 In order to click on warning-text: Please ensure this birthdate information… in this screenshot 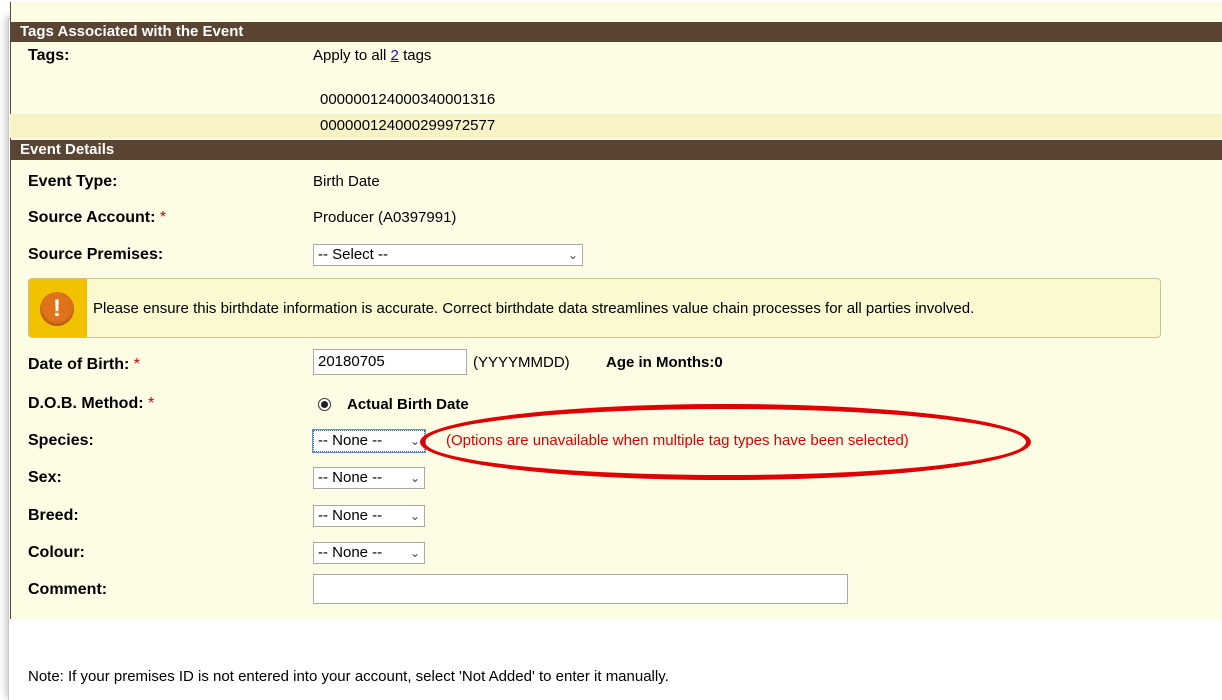, I will do `click(534, 308)`.